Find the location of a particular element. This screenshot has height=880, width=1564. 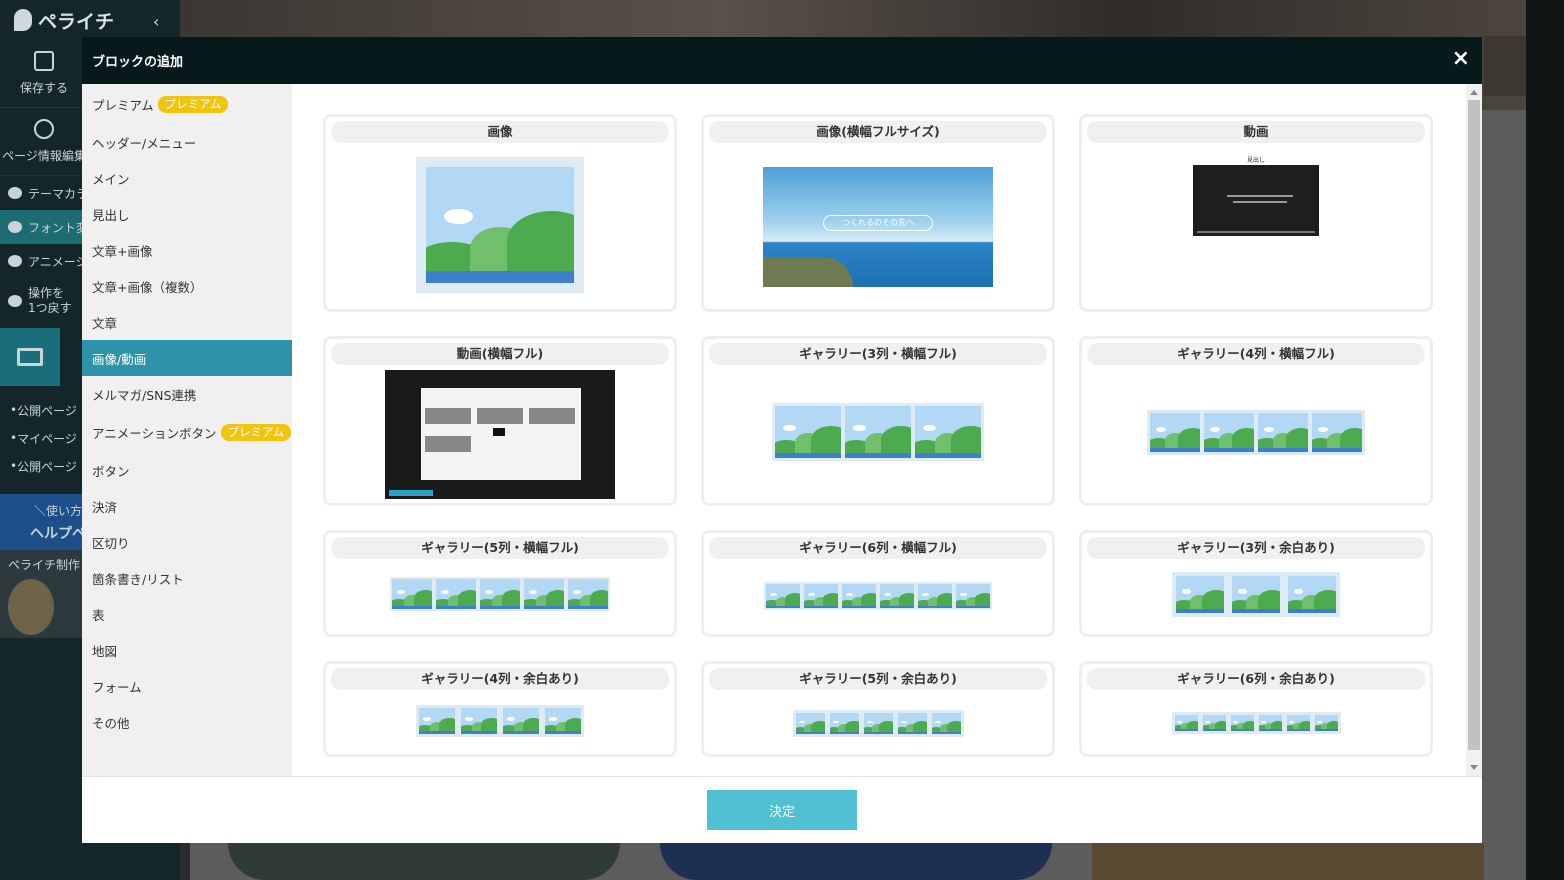

category-item: メイン is located at coordinates (187, 178).